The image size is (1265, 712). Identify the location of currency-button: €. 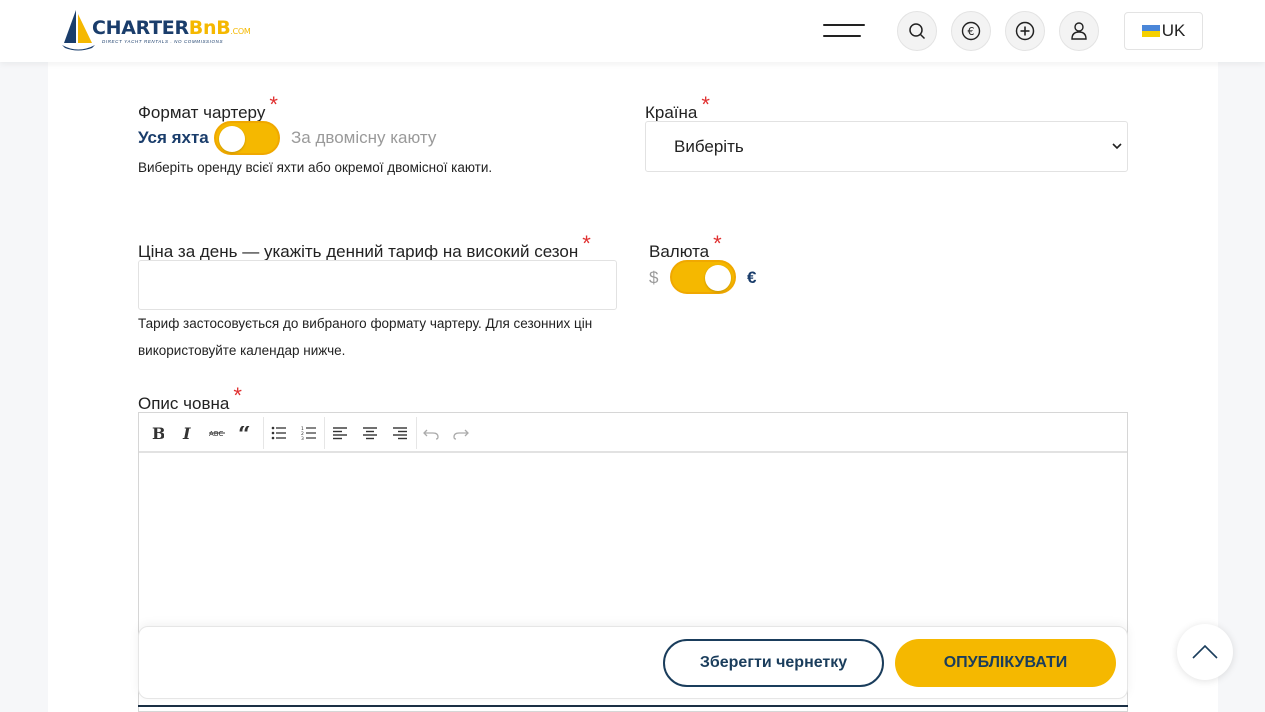
(971, 31).